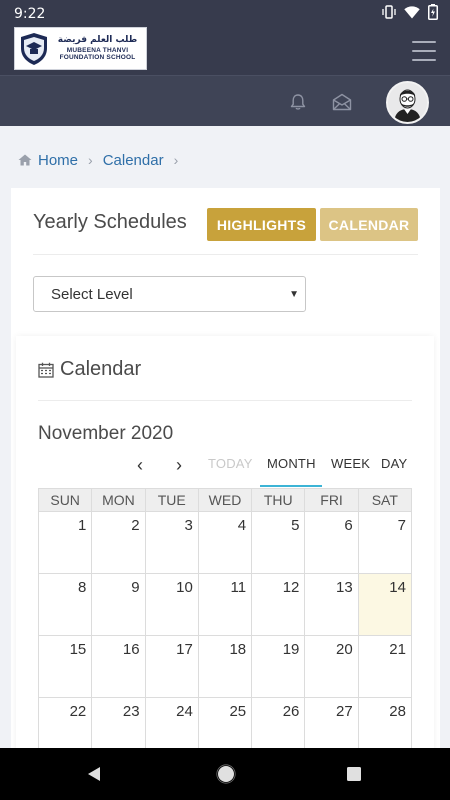 This screenshot has height=800, width=450. What do you see at coordinates (118, 666) in the screenshot?
I see `calendar-day: 16` at bounding box center [118, 666].